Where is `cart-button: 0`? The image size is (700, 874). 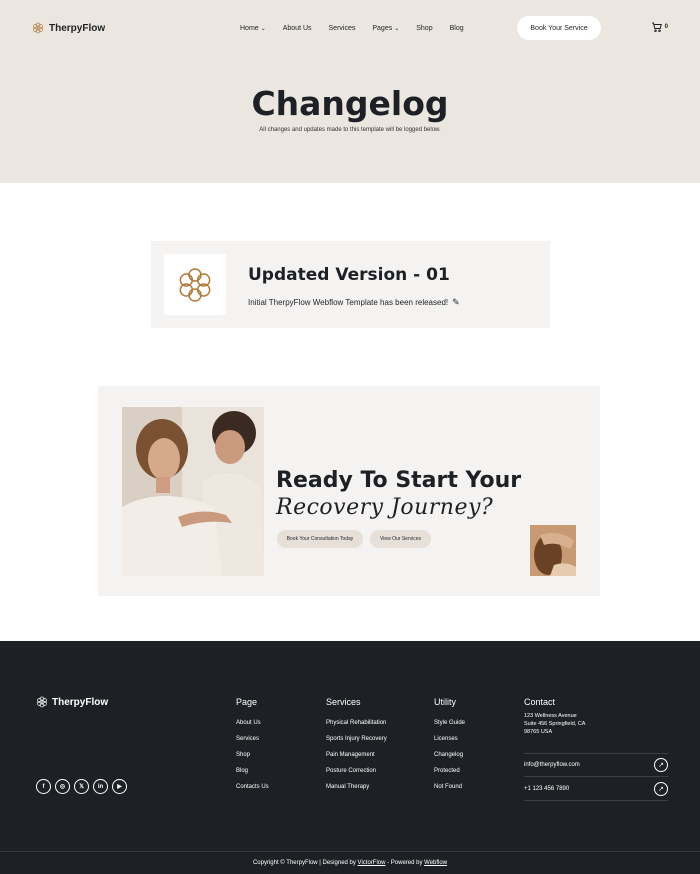
cart-button: 0 is located at coordinates (659, 27).